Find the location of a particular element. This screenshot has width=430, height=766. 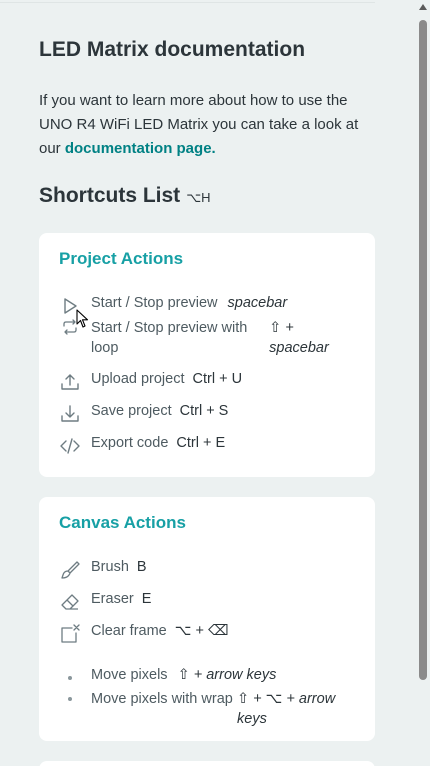

shortcut-key: ⇧ + spacebar is located at coordinates (299, 338).